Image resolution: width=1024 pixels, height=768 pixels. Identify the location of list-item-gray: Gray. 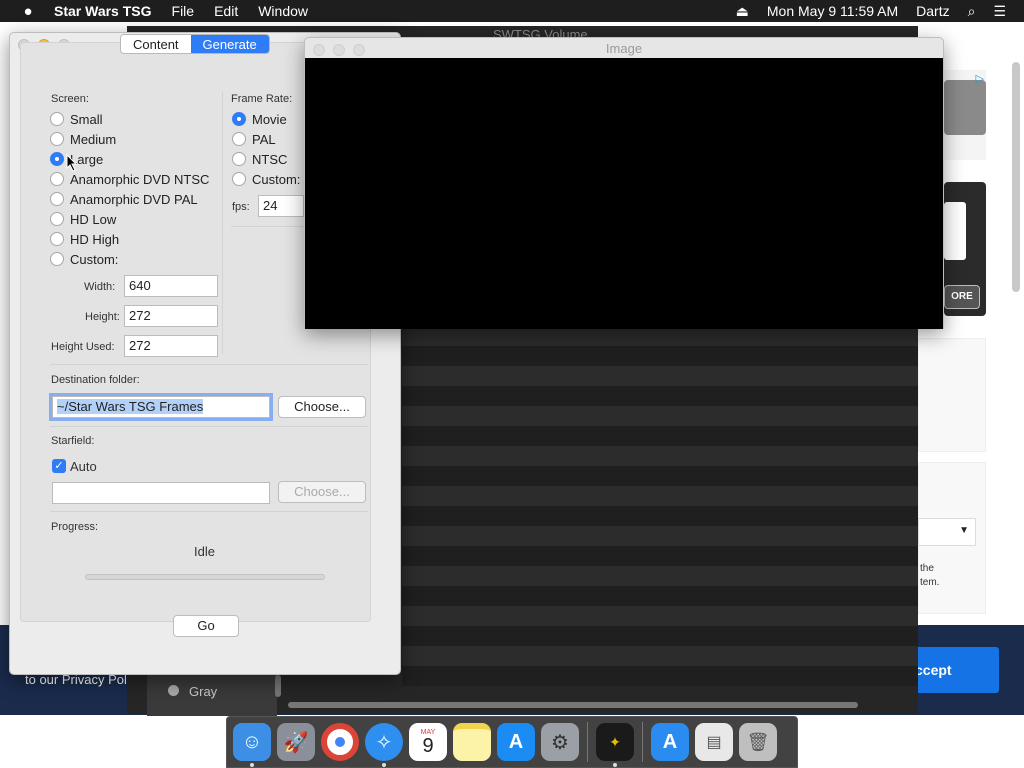
(203, 691).